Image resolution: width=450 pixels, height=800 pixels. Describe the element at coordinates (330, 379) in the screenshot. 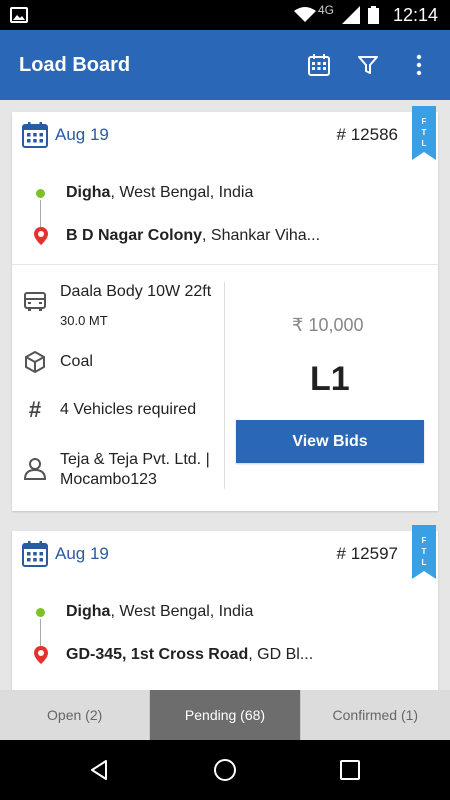

I see `bid-rank: L1` at that location.